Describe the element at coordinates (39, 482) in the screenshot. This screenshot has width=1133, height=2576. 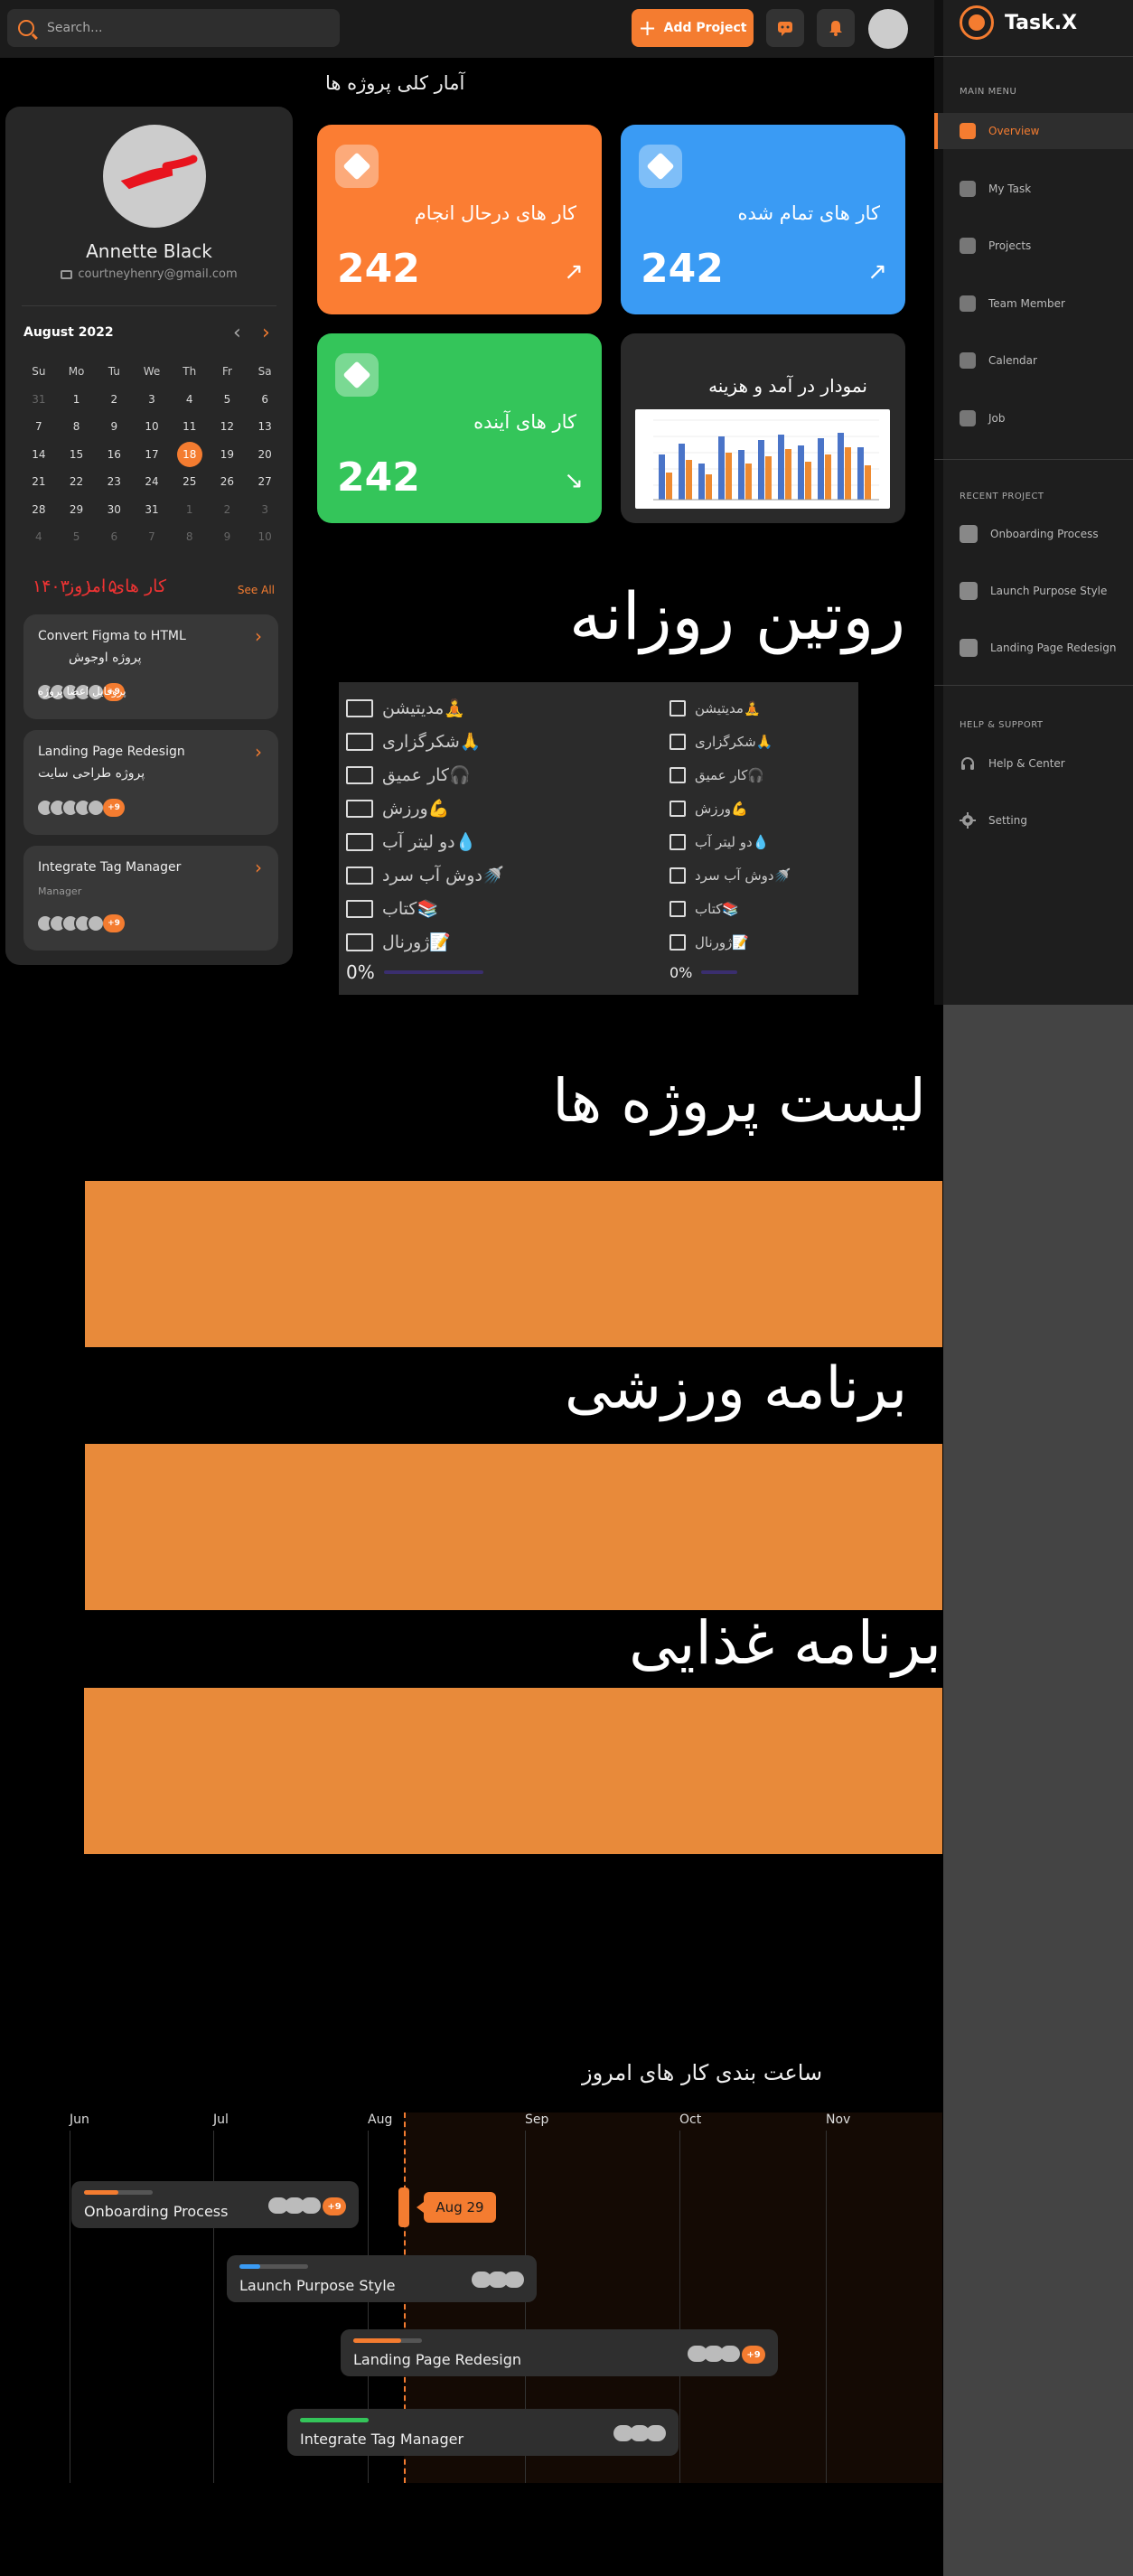
I see `calendar-day: 21` at that location.